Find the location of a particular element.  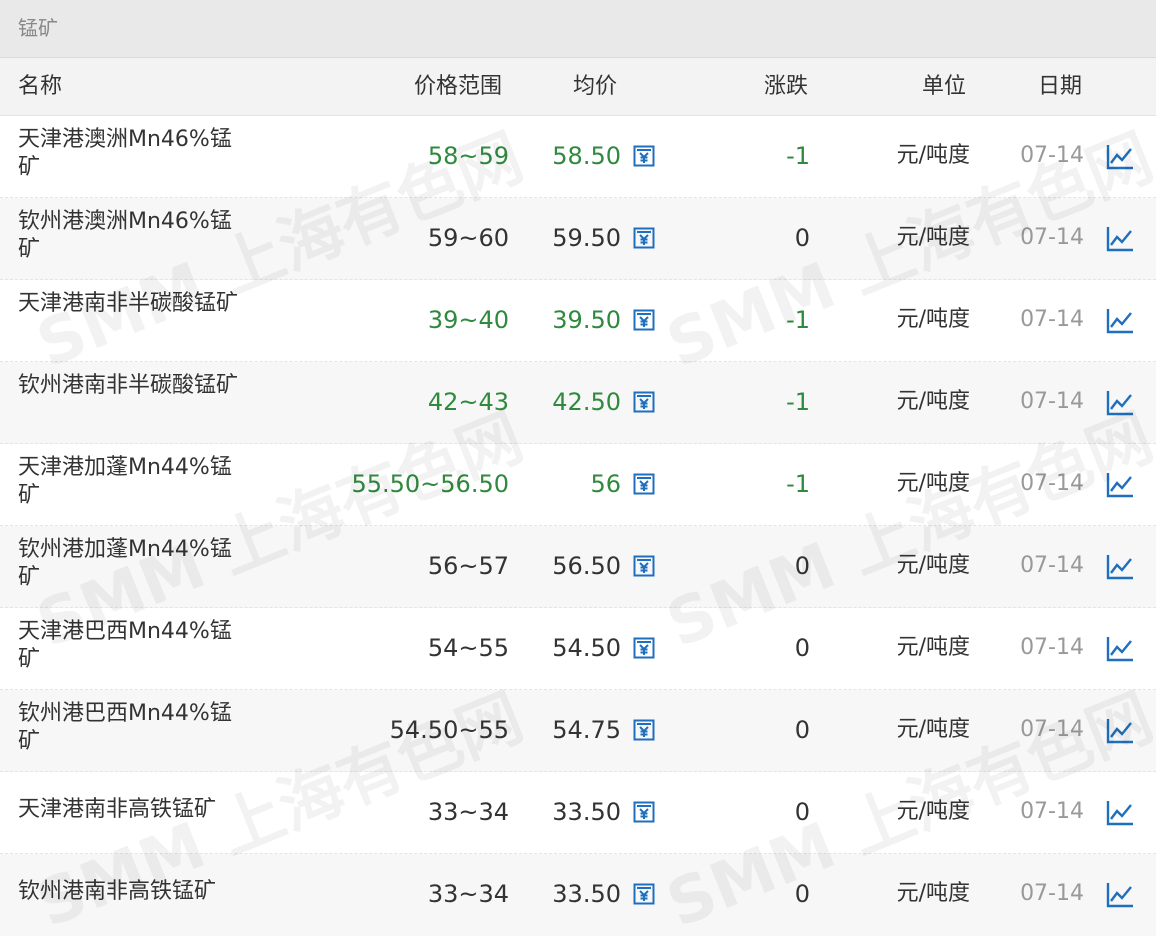

price-range: 56~57 is located at coordinates (468, 566).